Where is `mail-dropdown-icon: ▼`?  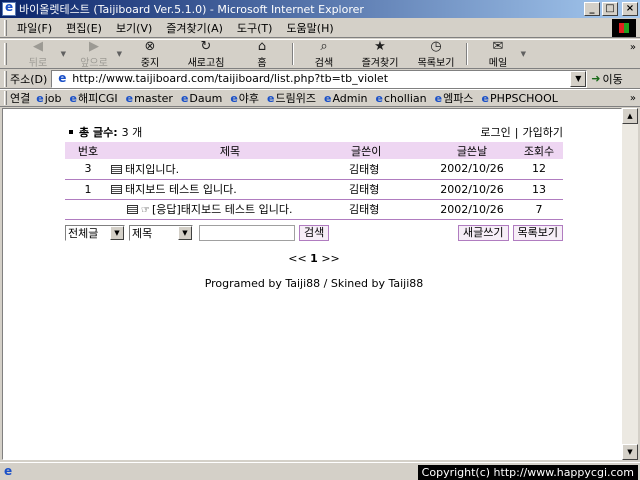
mail-dropdown-icon: ▼ is located at coordinates (523, 54).